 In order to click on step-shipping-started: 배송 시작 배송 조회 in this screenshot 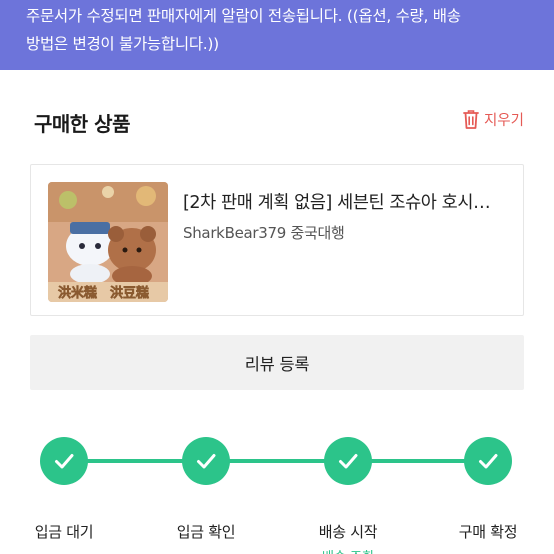, I will do `click(348, 494)`.